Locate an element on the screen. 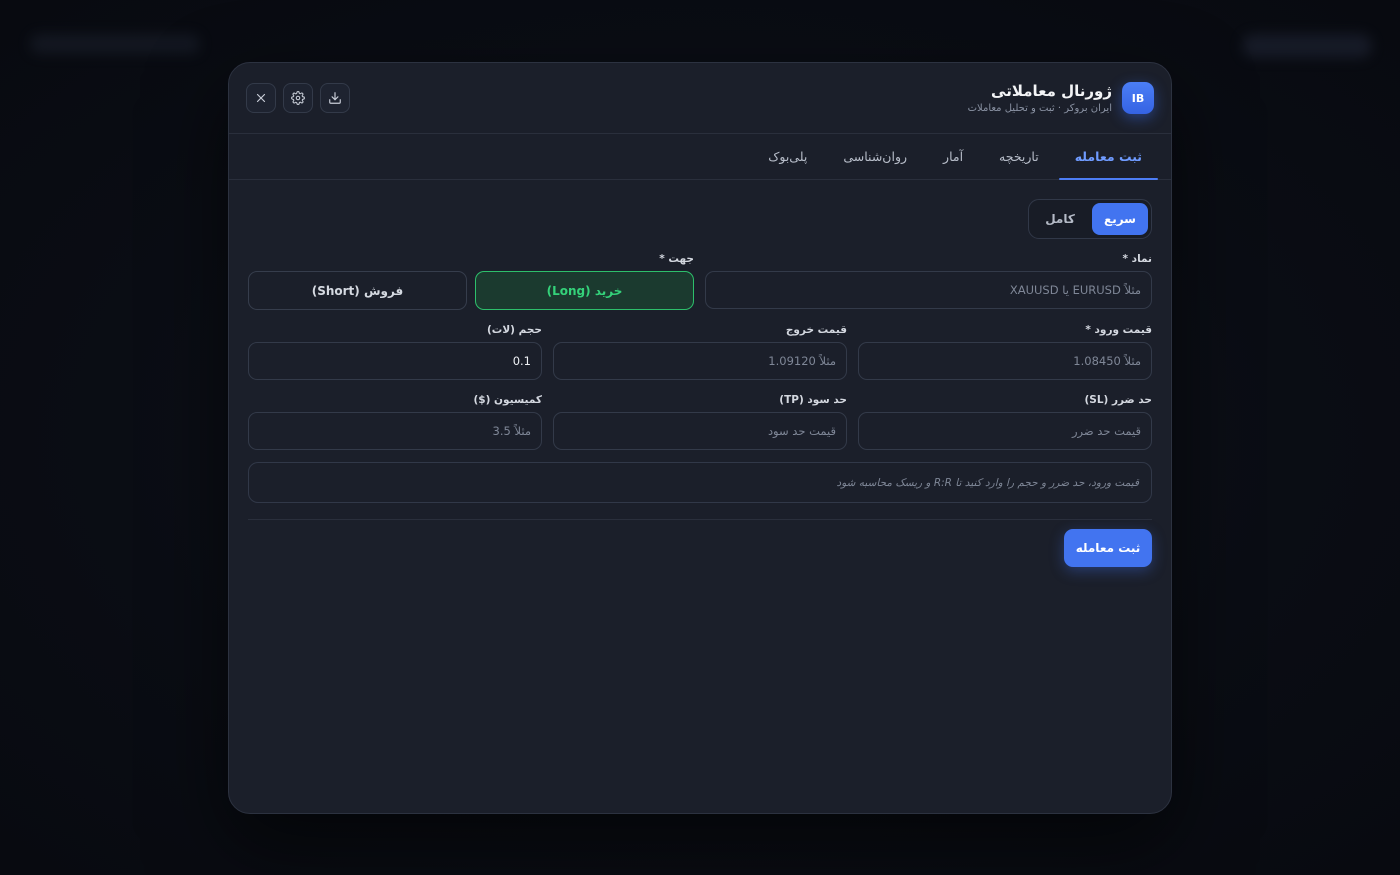  exit-field-group: قیمت خروج مثلاً 1.09120 is located at coordinates (700, 352).